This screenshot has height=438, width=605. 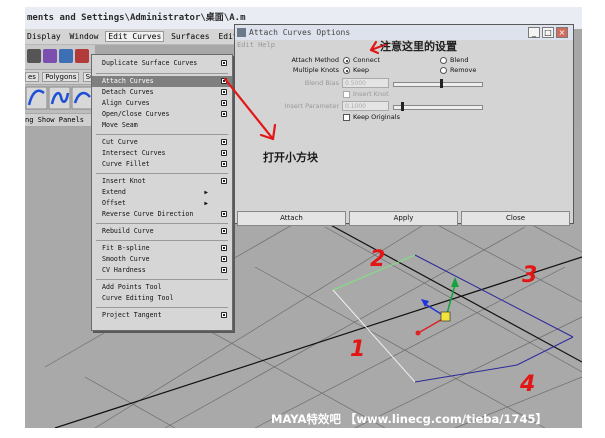 I want to click on shelf-tab-polygons: Polygons, so click(x=61, y=77).